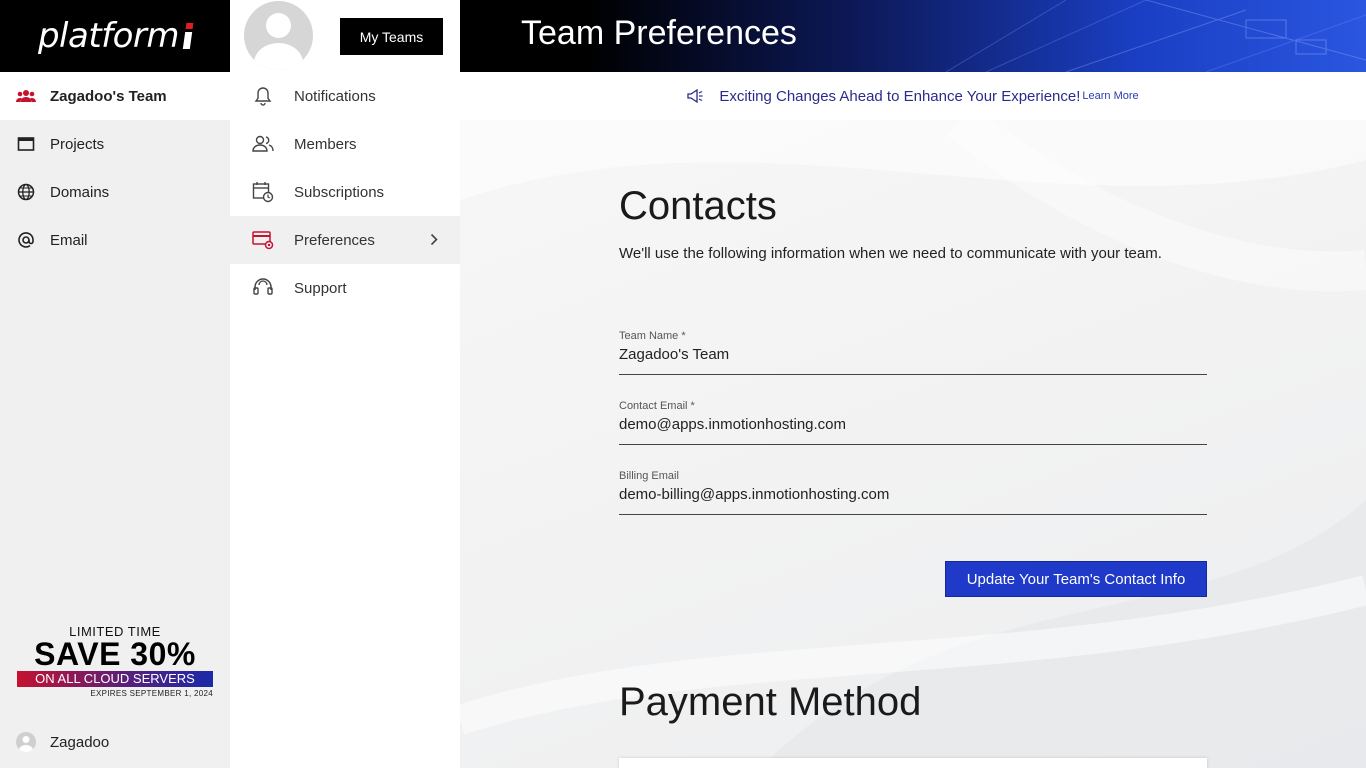  I want to click on team-menu-label: Subscriptions, so click(339, 192).